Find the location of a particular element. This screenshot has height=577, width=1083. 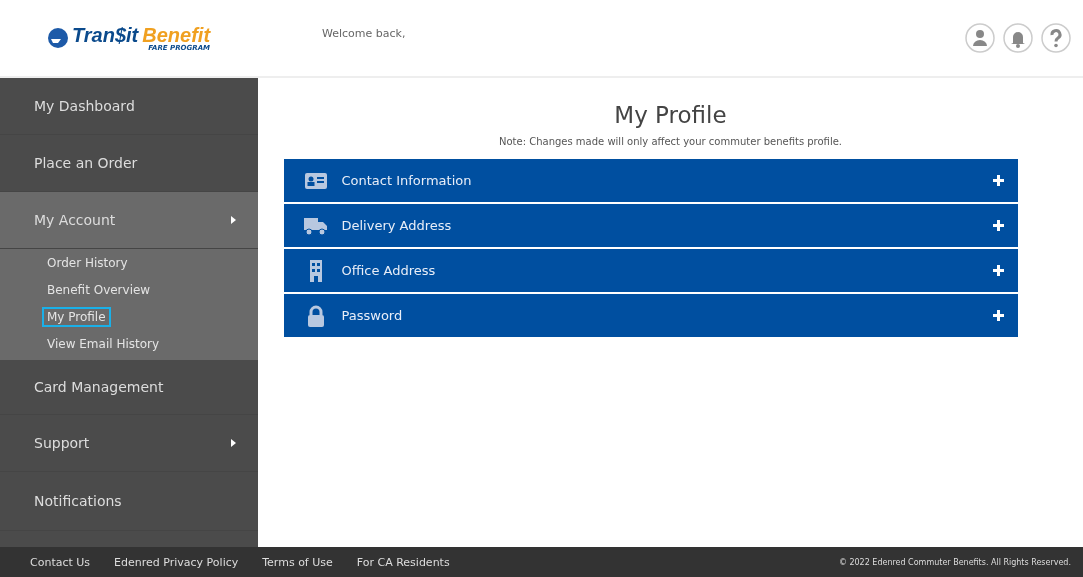

page-title: My Profile is located at coordinates (670, 115).